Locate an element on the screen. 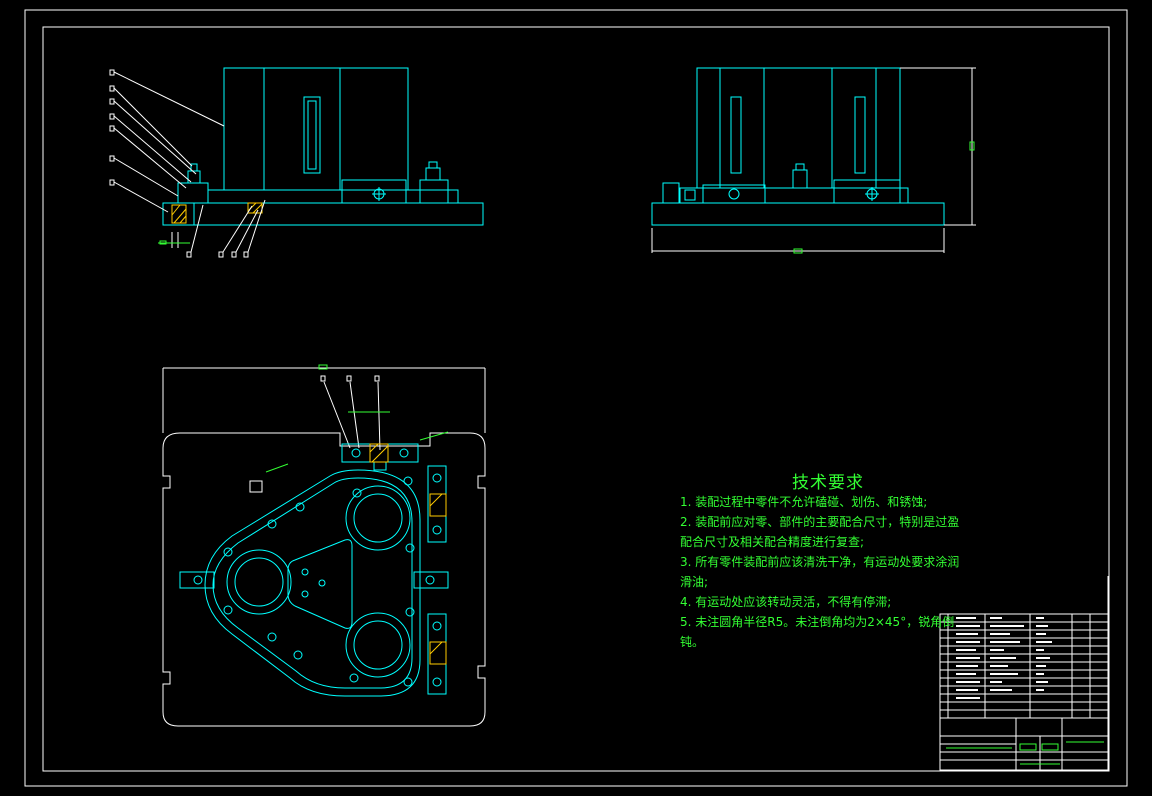  technical-requirements-title: 技术要求 is located at coordinates (828, 483).